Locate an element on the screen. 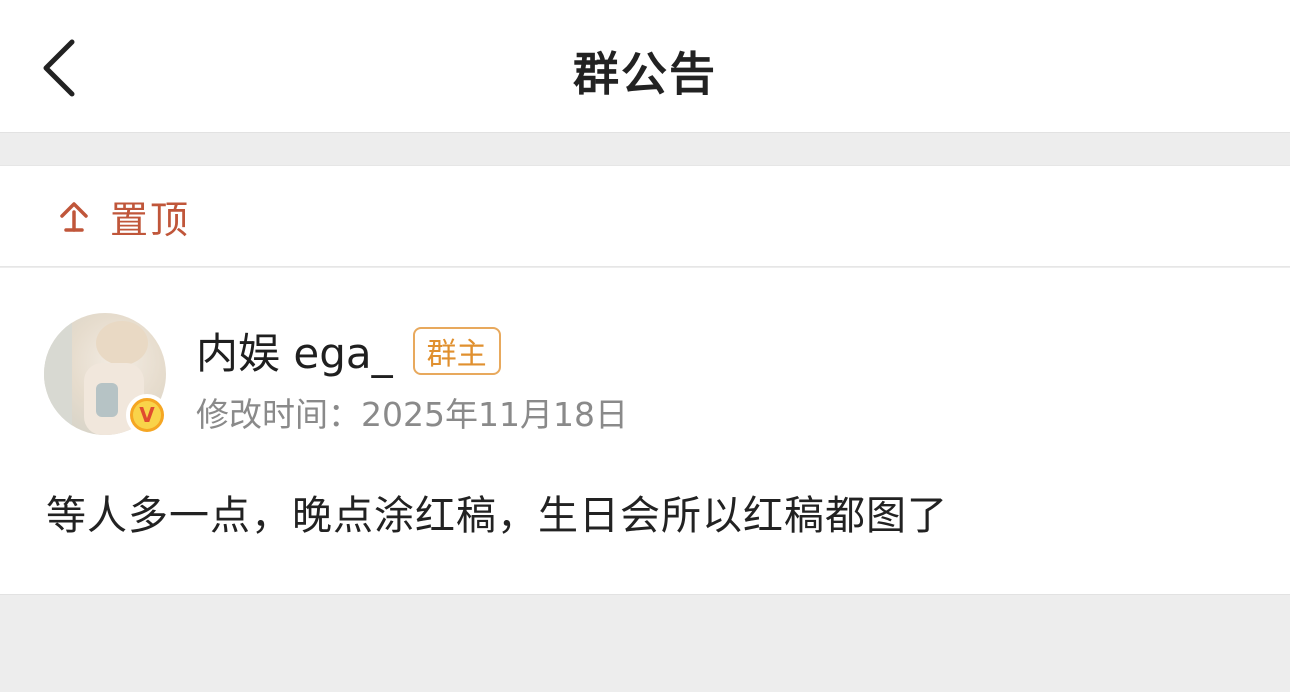 Image resolution: width=1290 pixels, height=692 pixels. author-row: 内娱 ega_ 群主 is located at coordinates (348, 350).